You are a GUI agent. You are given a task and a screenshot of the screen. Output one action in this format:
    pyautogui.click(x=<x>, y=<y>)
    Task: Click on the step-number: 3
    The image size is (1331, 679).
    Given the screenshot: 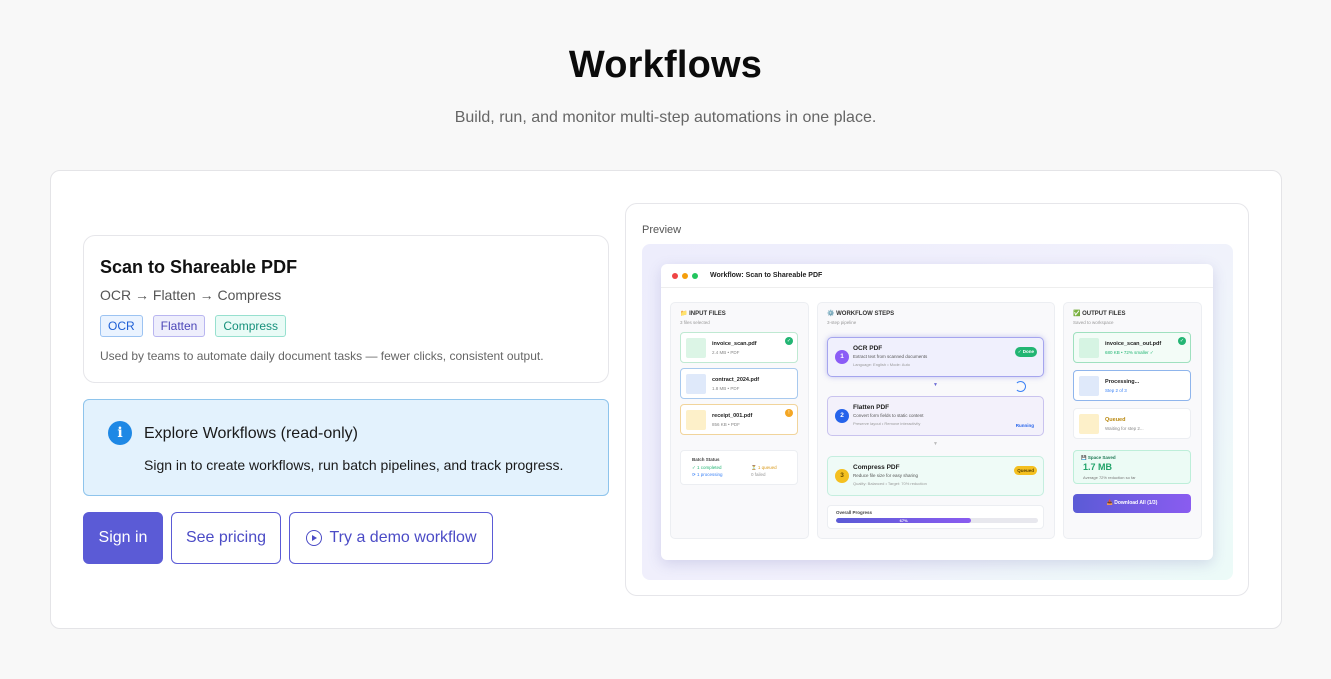 What is the action you would take?
    pyautogui.click(x=842, y=476)
    